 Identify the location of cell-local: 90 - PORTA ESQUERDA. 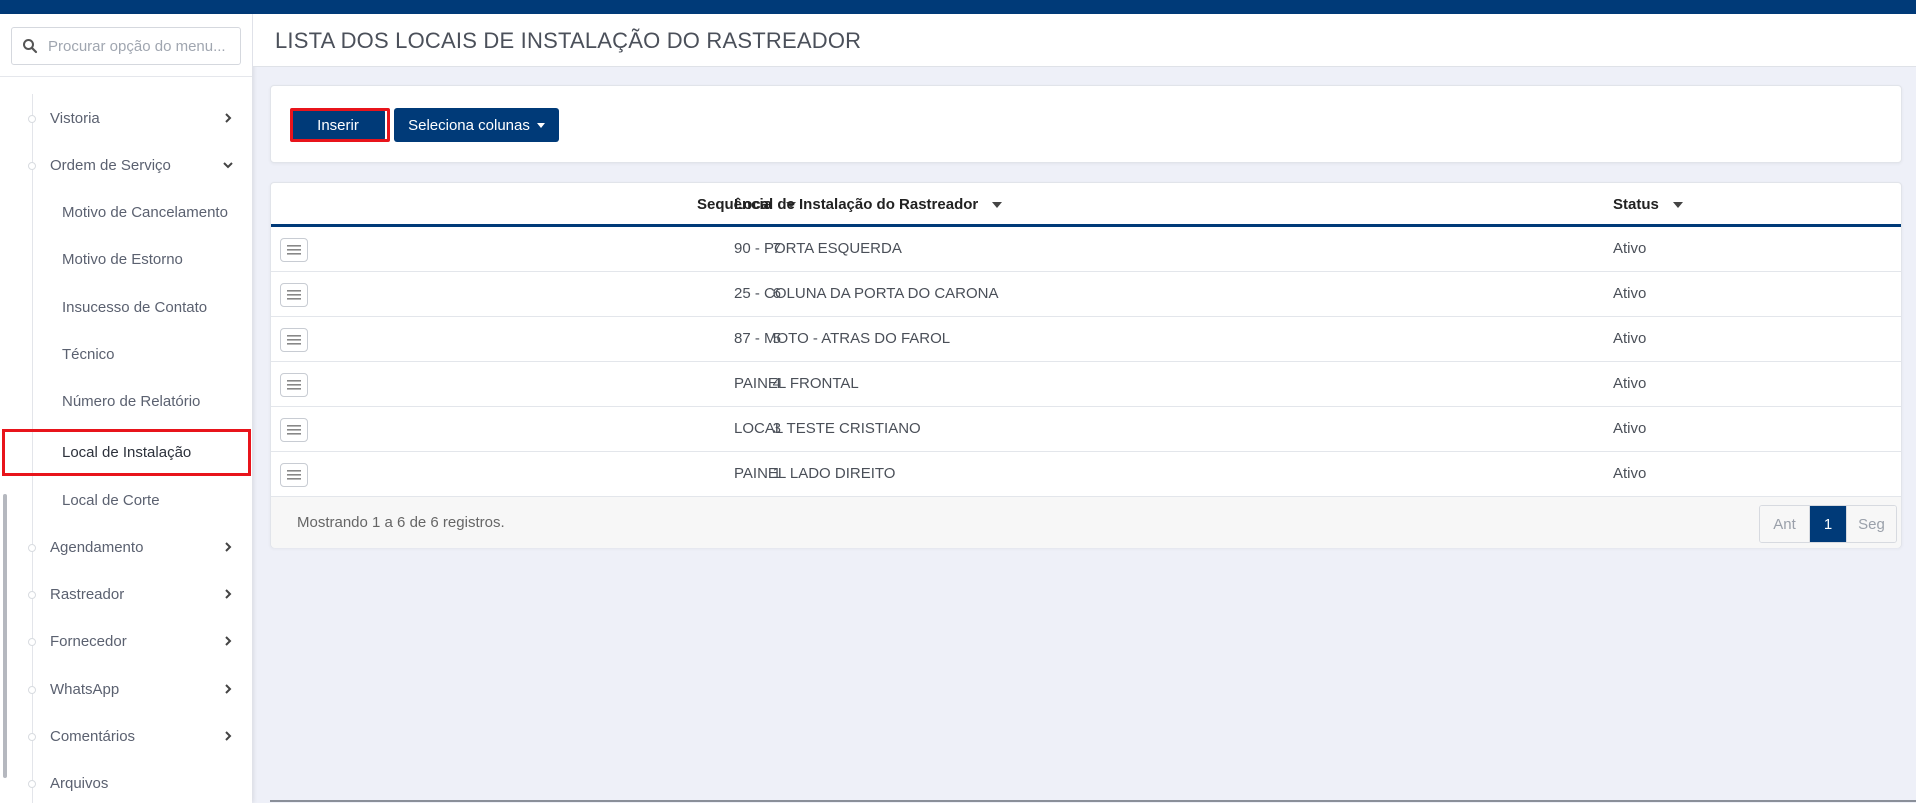
(818, 248).